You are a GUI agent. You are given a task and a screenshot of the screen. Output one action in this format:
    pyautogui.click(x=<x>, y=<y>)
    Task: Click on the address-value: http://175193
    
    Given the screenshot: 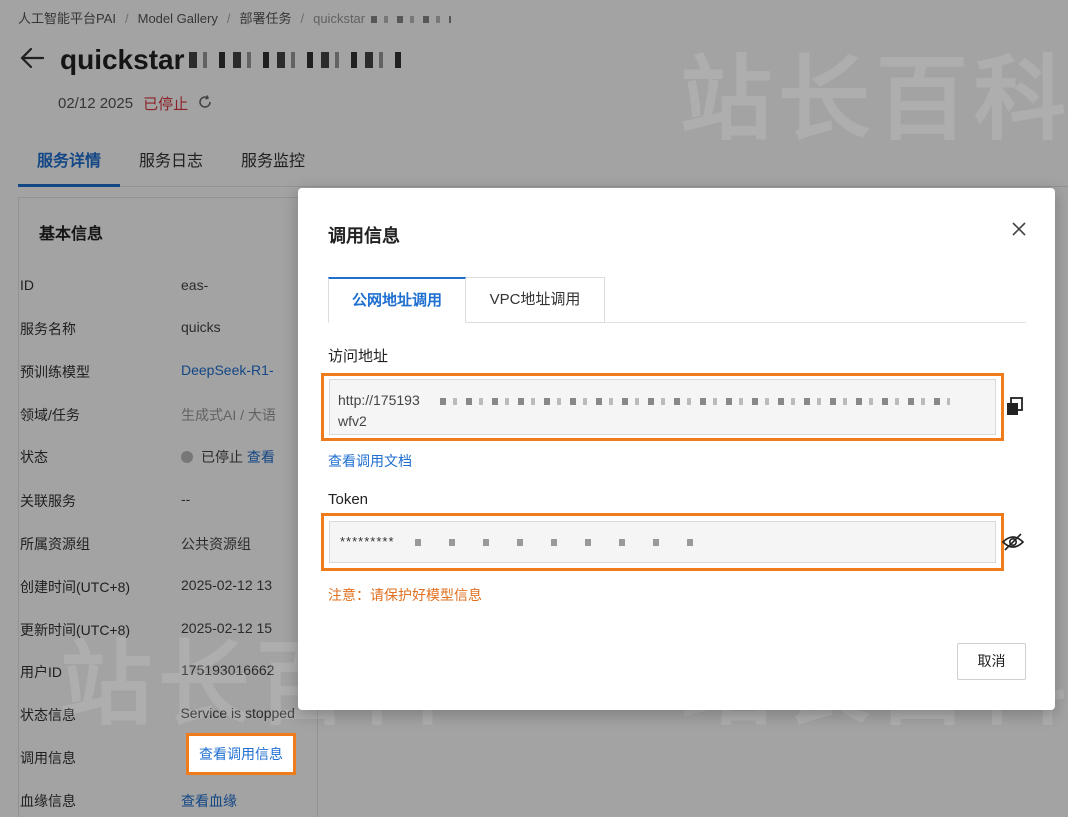 What is the action you would take?
    pyautogui.click(x=379, y=400)
    